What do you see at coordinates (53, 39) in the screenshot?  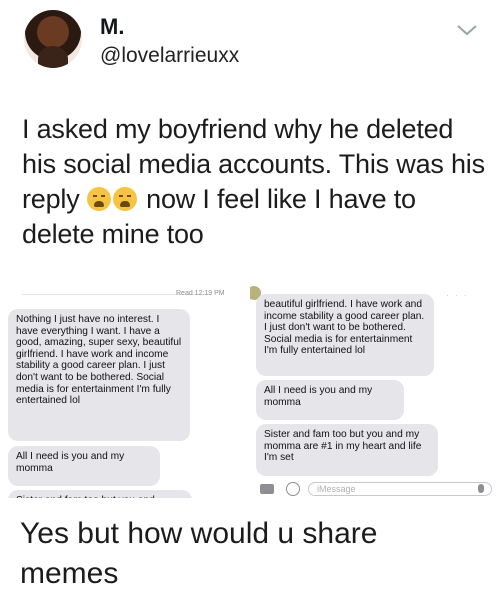 I see `avatar` at bounding box center [53, 39].